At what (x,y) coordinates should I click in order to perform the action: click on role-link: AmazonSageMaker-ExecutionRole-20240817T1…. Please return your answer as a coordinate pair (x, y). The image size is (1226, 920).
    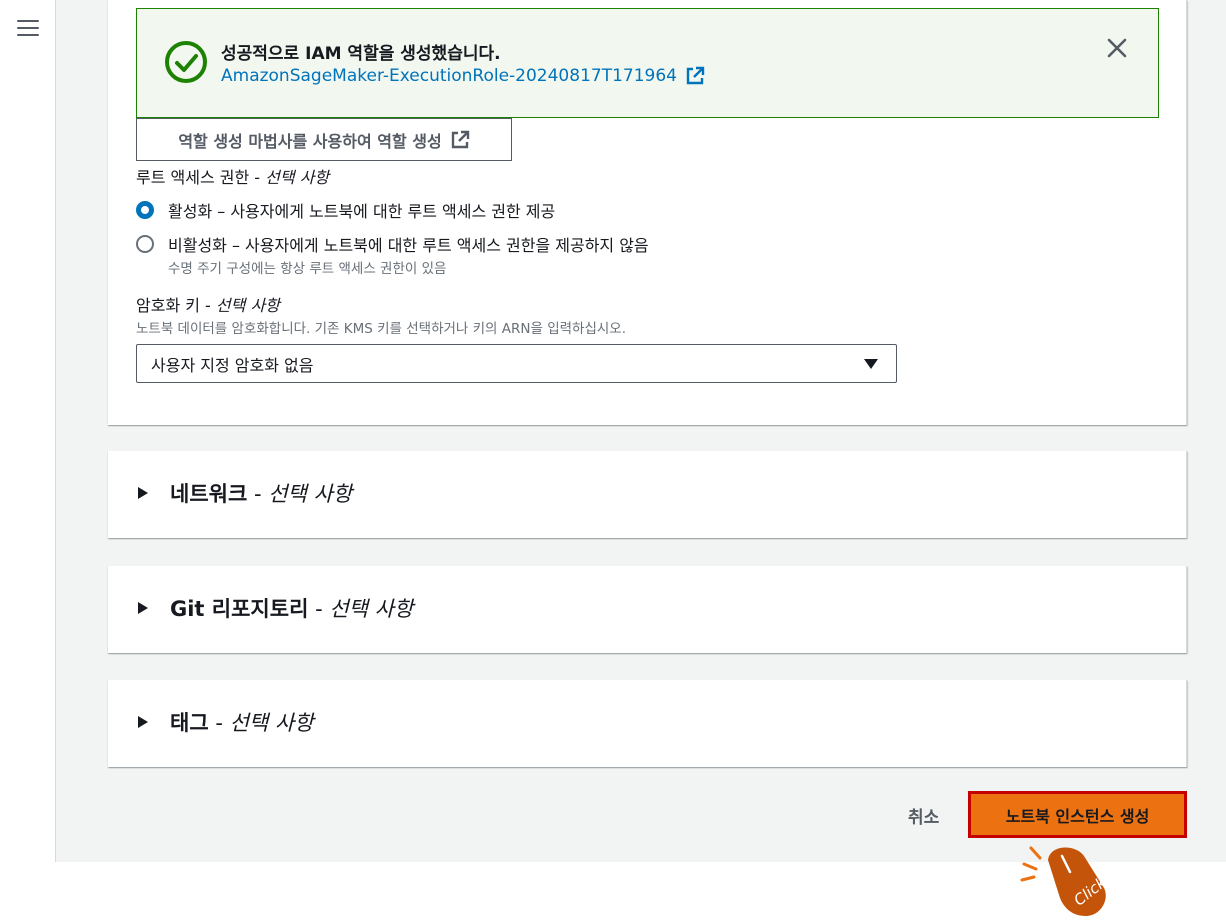
    Looking at the image, I should click on (463, 76).